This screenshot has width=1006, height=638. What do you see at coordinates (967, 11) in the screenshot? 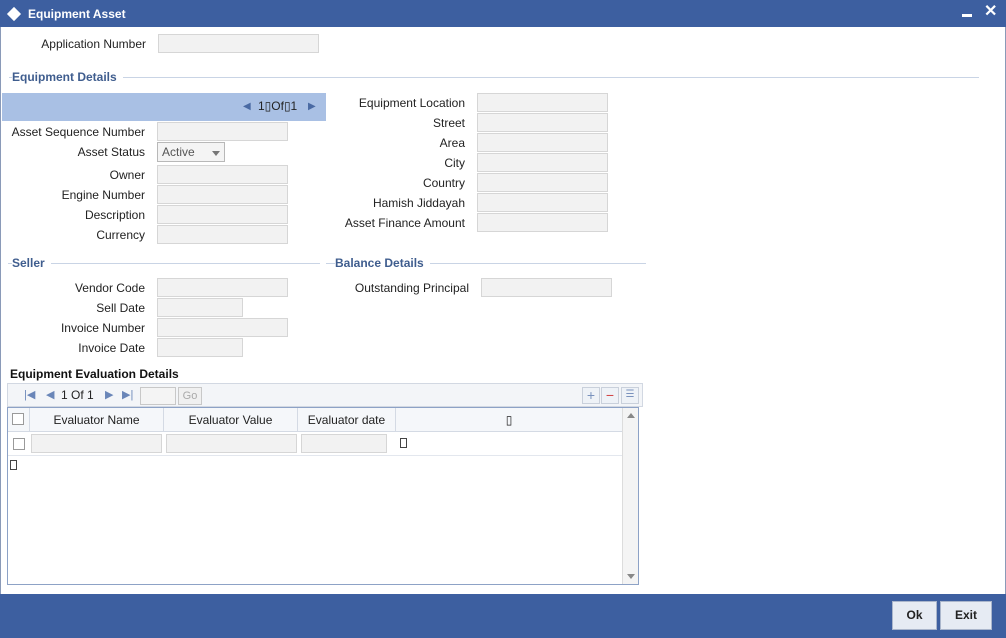
I see `minimize-icon` at bounding box center [967, 11].